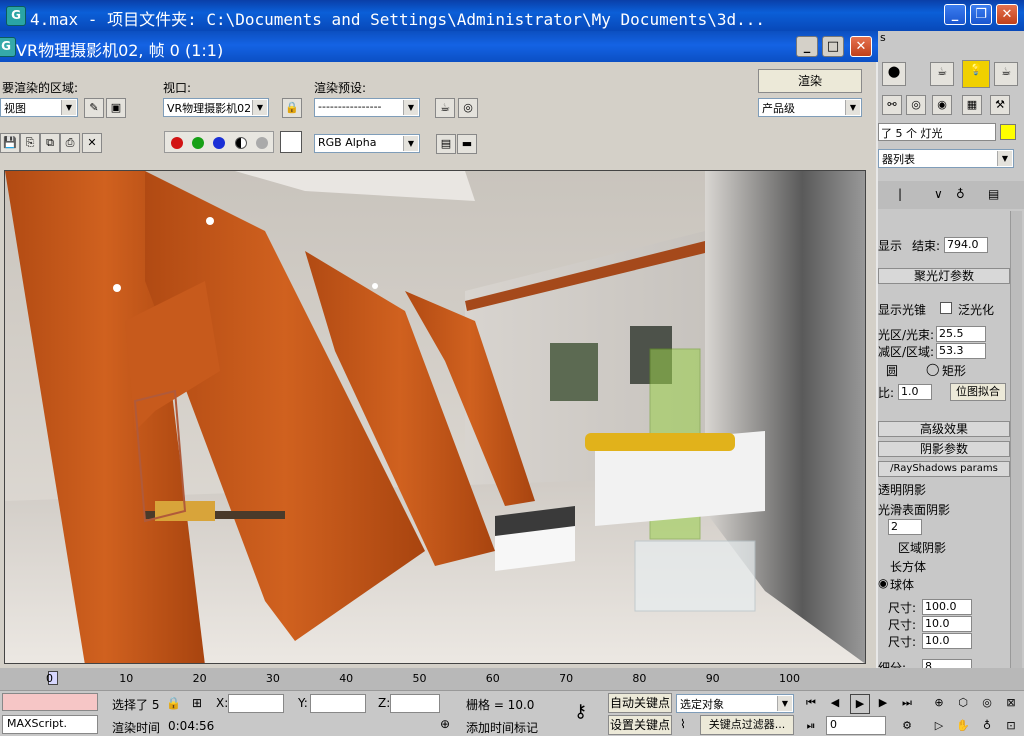  I want to click on fullscreen-toggle-icon: ▬, so click(467, 144).